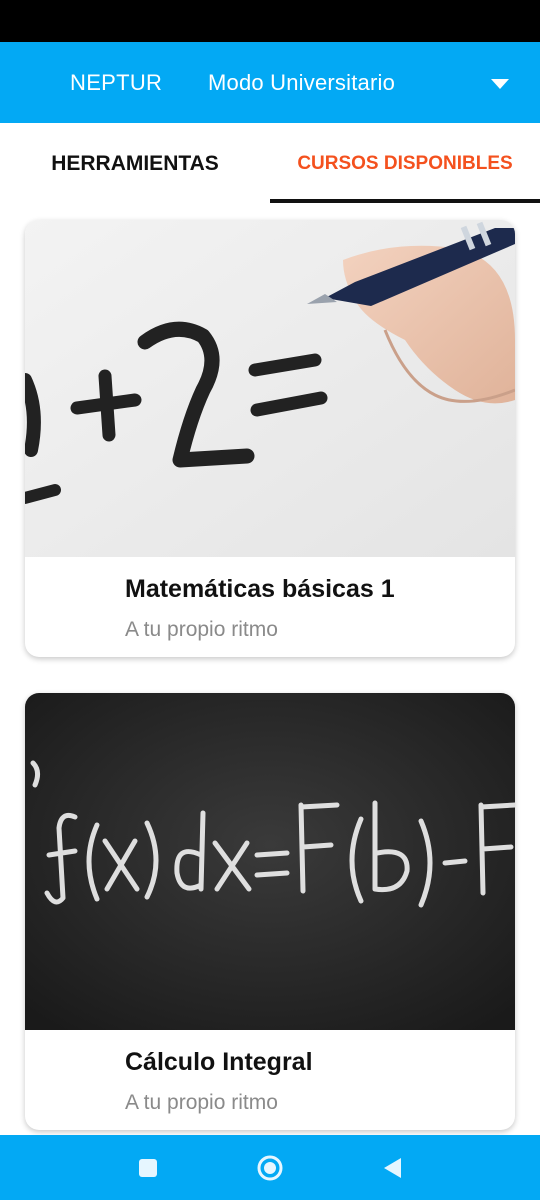 Image resolution: width=540 pixels, height=1200 pixels. Describe the element at coordinates (260, 589) in the screenshot. I see `course-title: Matemáticas básicas 1` at that location.